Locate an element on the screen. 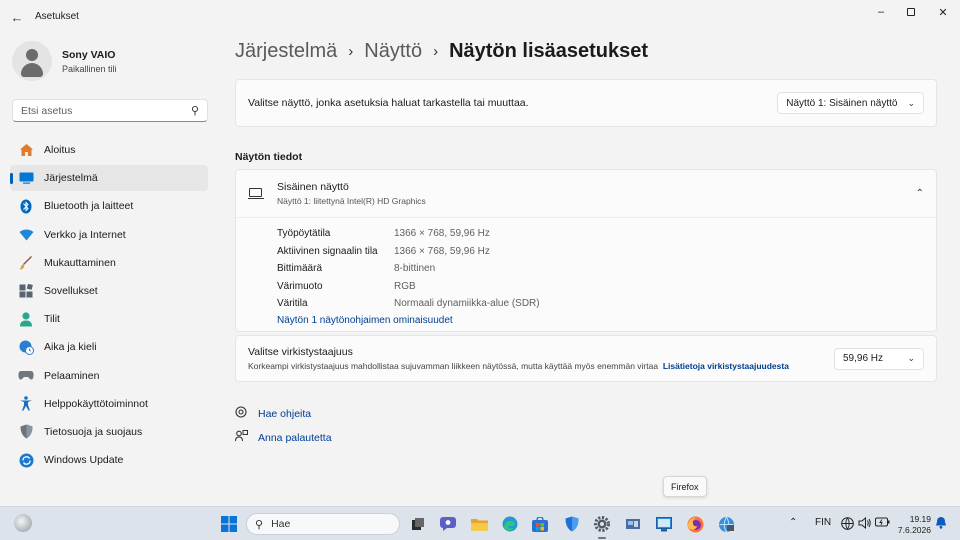  firefox-icon is located at coordinates (695, 524).